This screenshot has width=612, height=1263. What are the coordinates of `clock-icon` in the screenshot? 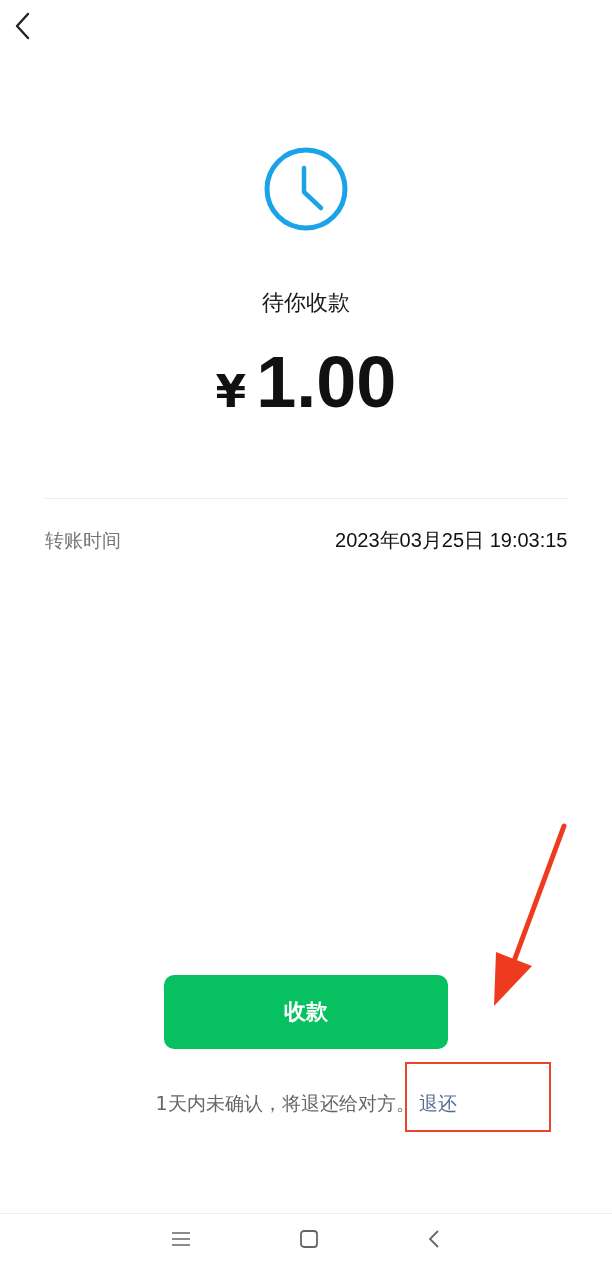 It's located at (306, 189).